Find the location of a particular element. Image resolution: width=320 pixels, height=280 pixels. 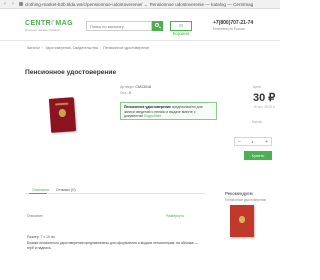

site-logo: CENTRΓMAG is located at coordinates (49, 23).